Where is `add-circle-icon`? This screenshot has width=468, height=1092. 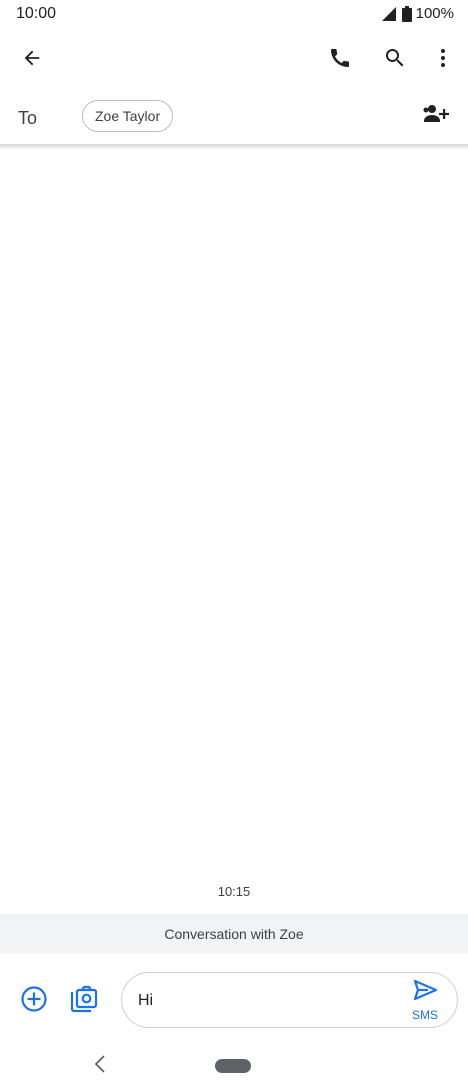
add-circle-icon is located at coordinates (34, 1001).